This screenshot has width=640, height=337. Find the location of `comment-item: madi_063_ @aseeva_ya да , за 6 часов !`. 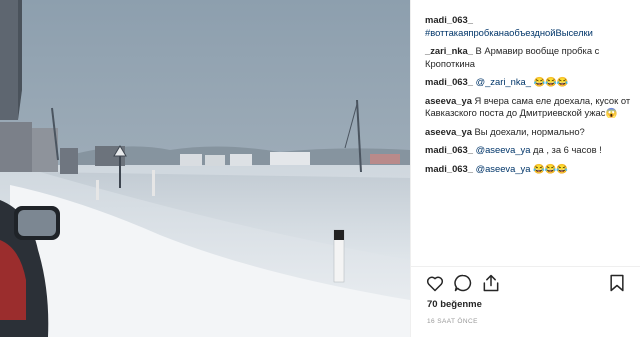

comment-item: madi_063_ @aseeva_ya да , за 6 часов ! is located at coordinates (513, 149).